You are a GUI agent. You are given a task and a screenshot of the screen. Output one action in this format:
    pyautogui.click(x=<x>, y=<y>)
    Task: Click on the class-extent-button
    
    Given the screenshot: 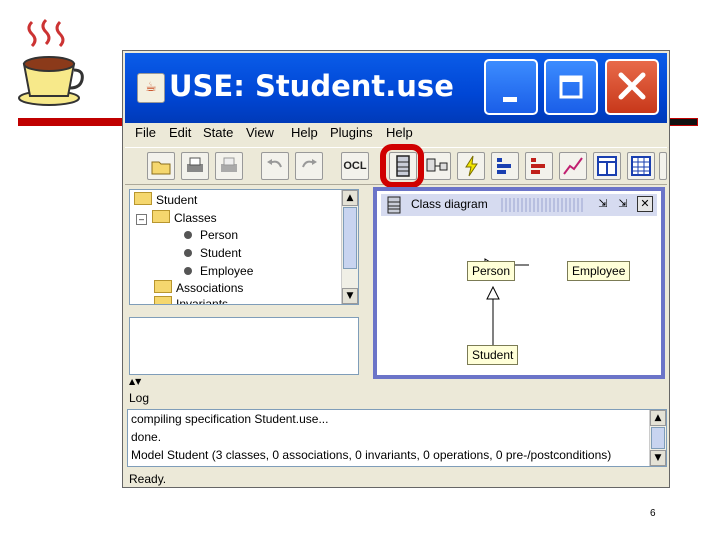 What is the action you would take?
    pyautogui.click(x=641, y=166)
    